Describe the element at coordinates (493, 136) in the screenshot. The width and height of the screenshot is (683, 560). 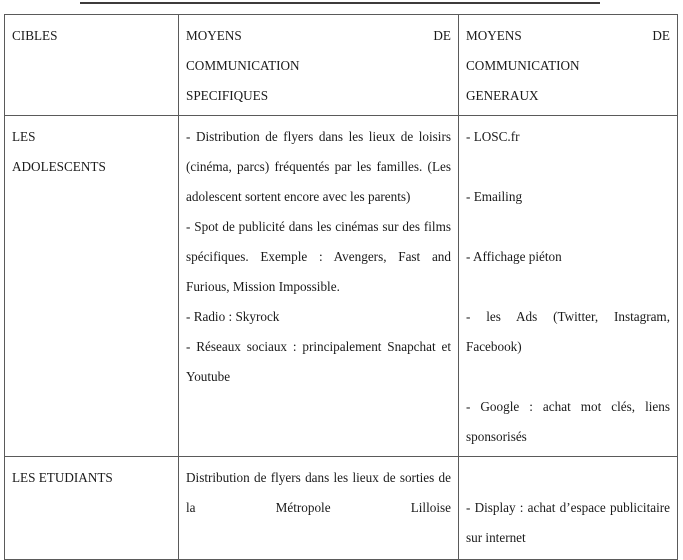
I see `generaux-item-site: - LOSC.fr` at that location.